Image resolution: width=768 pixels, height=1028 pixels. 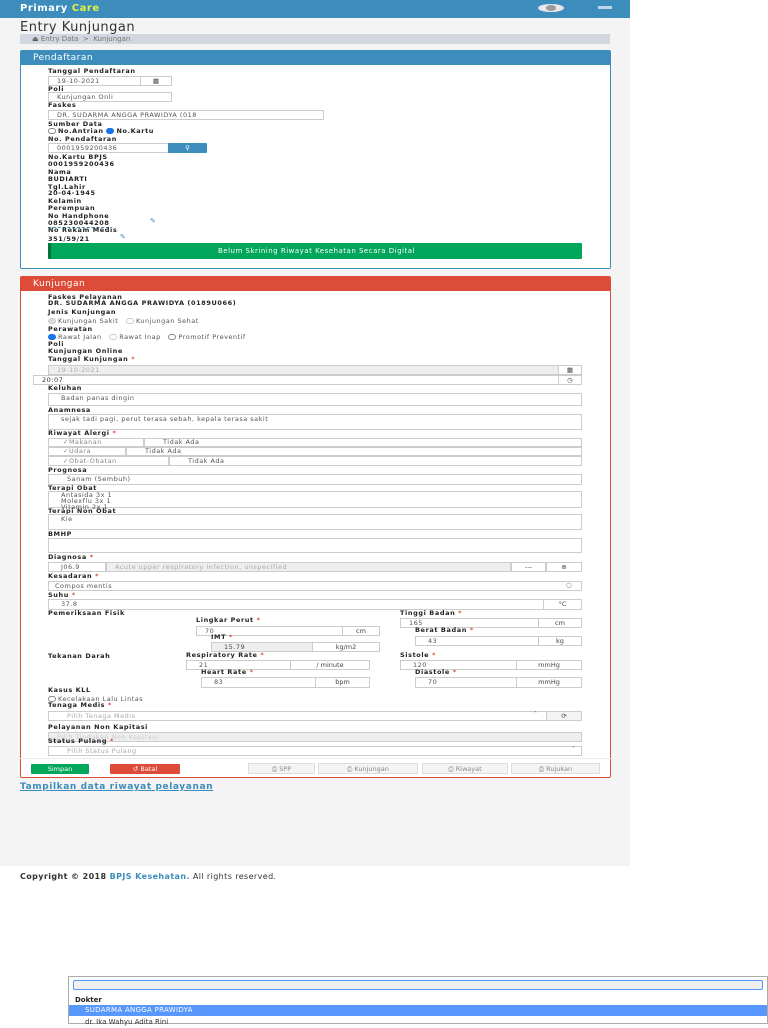 I want to click on radio-rawat-inap, so click(x=113, y=337).